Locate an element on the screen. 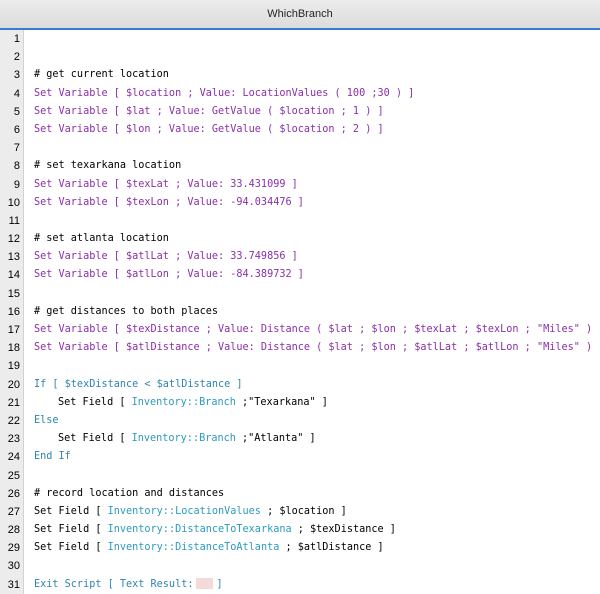 Image resolution: width=600 pixels, height=594 pixels. script-line: 20 If [ $texDistance < $atlDistance ] is located at coordinates (300, 385).